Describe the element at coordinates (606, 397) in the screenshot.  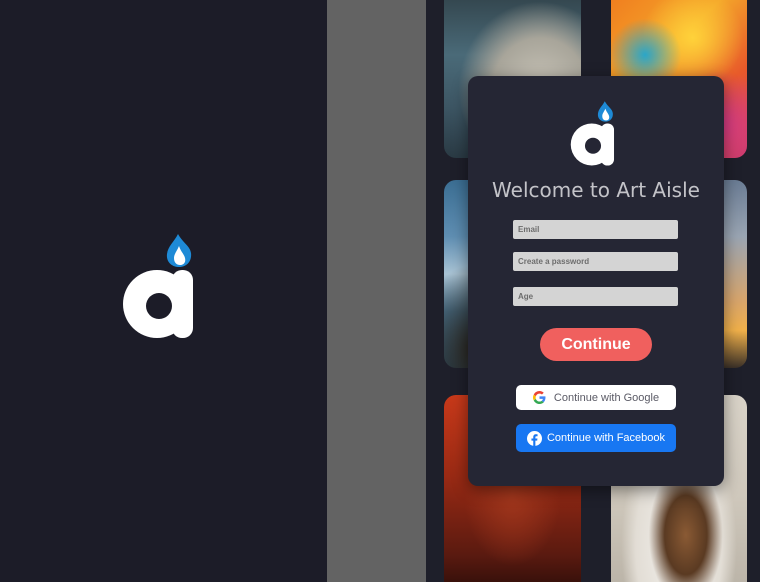
I see `google-button-label: Continue with Google` at that location.